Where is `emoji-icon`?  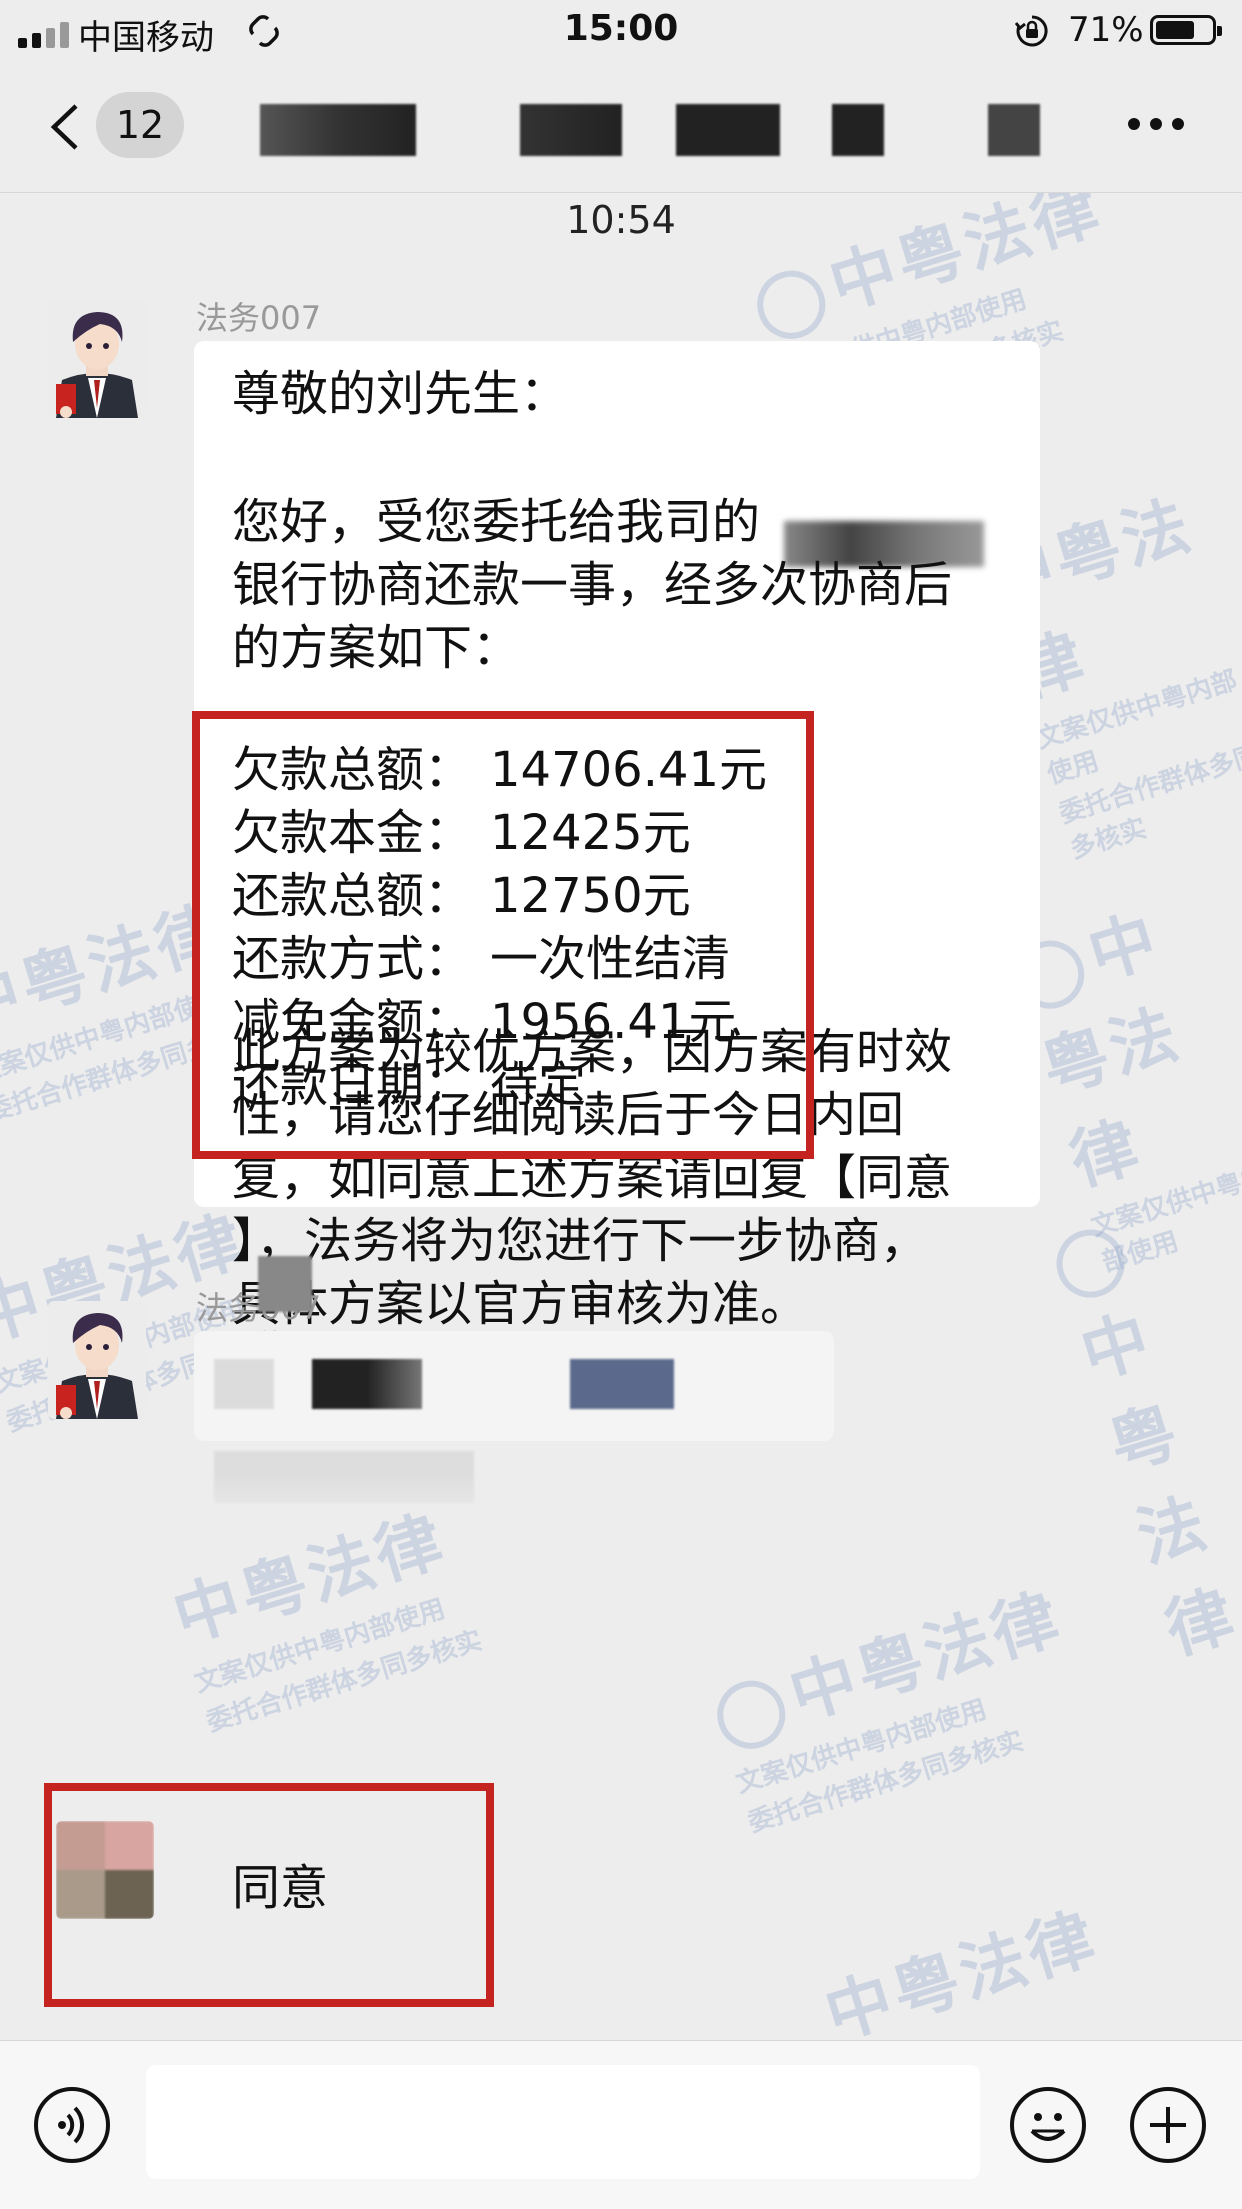
emoji-icon is located at coordinates (1048, 2125).